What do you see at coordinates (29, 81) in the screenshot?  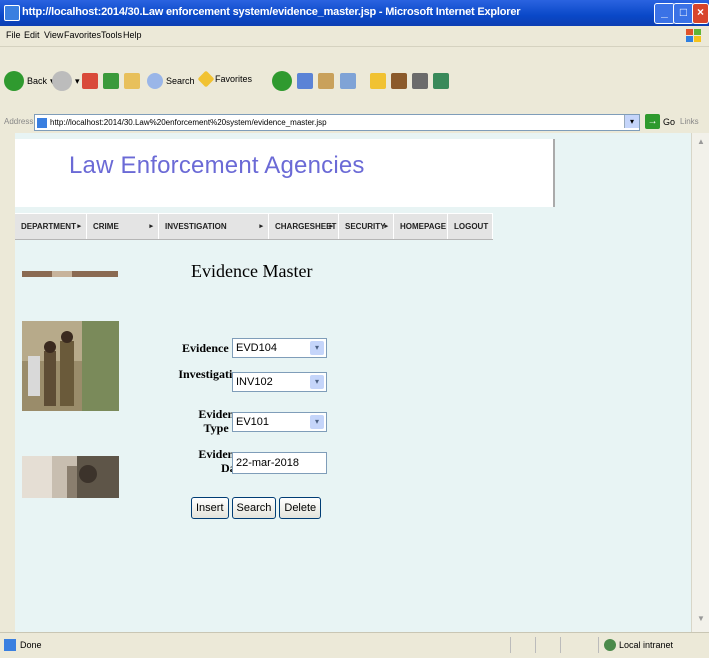 I see `back-button: Back▾` at bounding box center [29, 81].